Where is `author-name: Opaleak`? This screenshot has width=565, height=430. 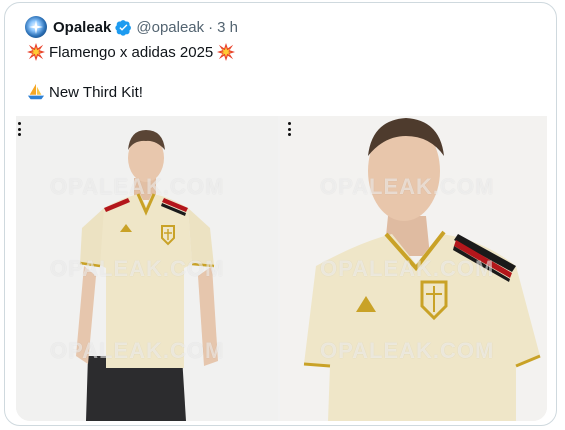 author-name: Opaleak is located at coordinates (82, 27).